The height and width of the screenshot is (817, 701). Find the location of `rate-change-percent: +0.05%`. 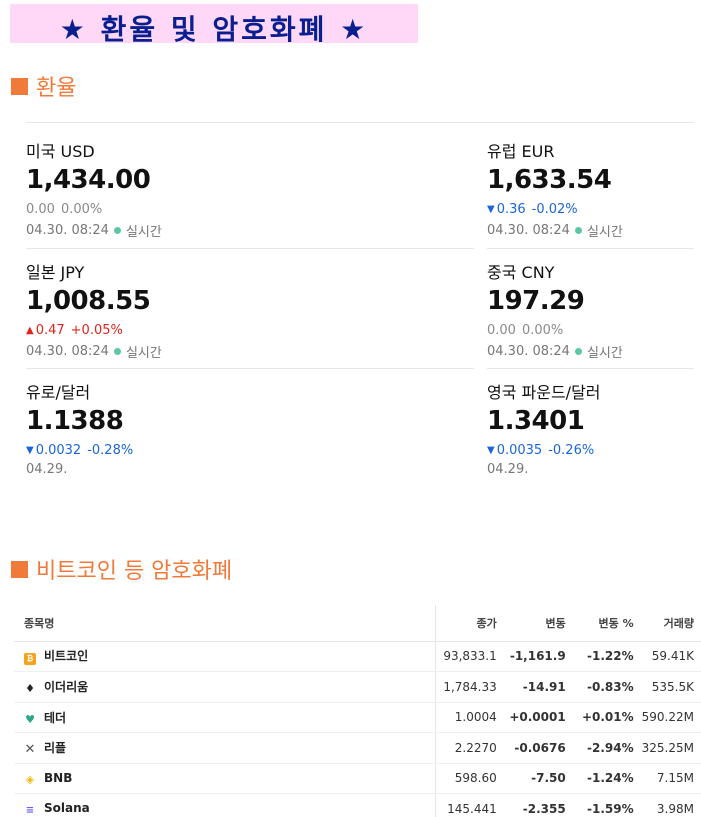

rate-change-percent: +0.05% is located at coordinates (96, 330).